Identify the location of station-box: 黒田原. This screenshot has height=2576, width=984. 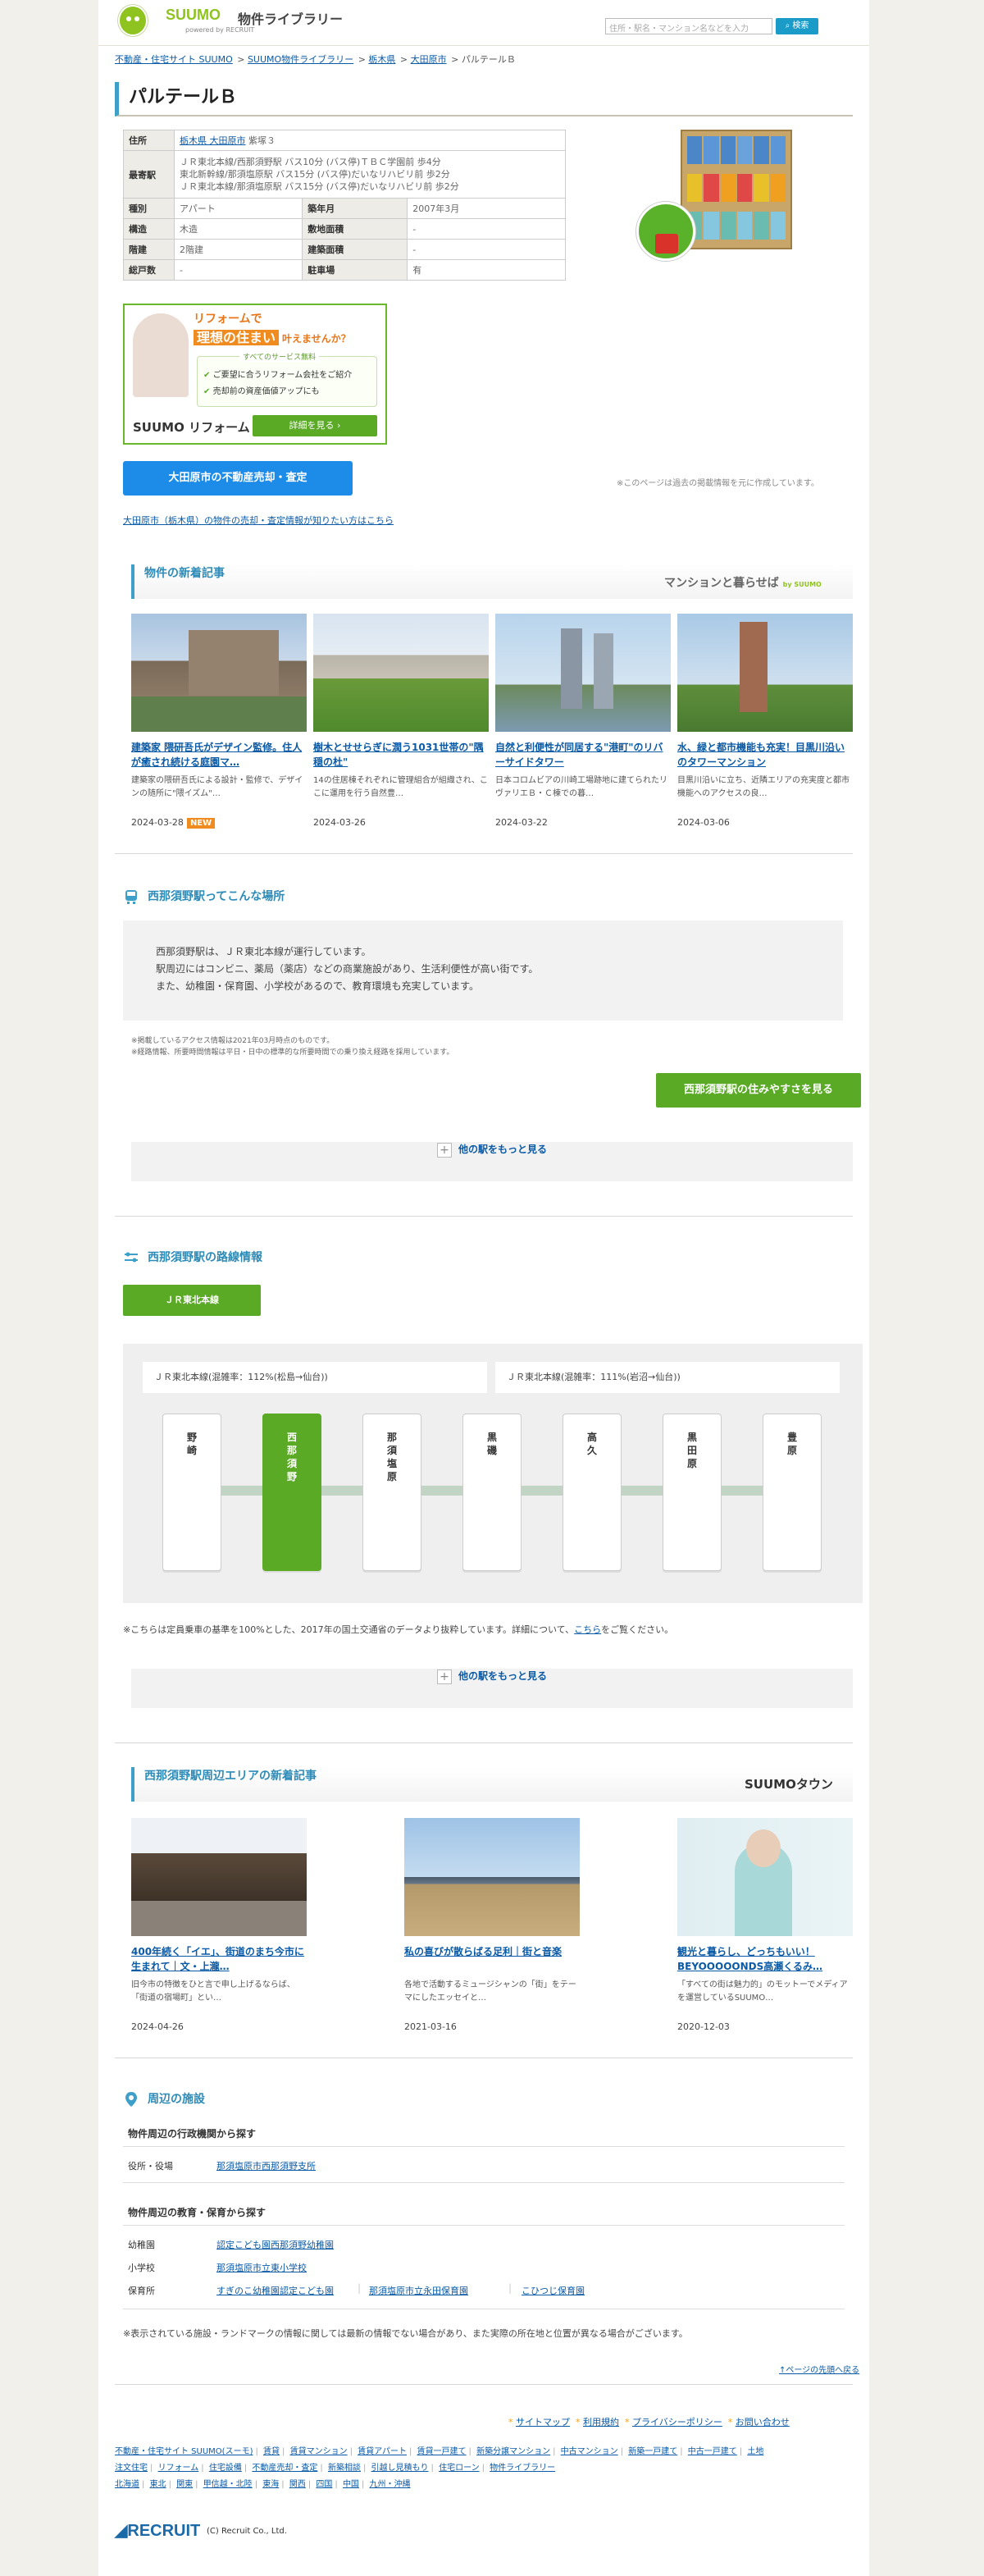
(692, 1493).